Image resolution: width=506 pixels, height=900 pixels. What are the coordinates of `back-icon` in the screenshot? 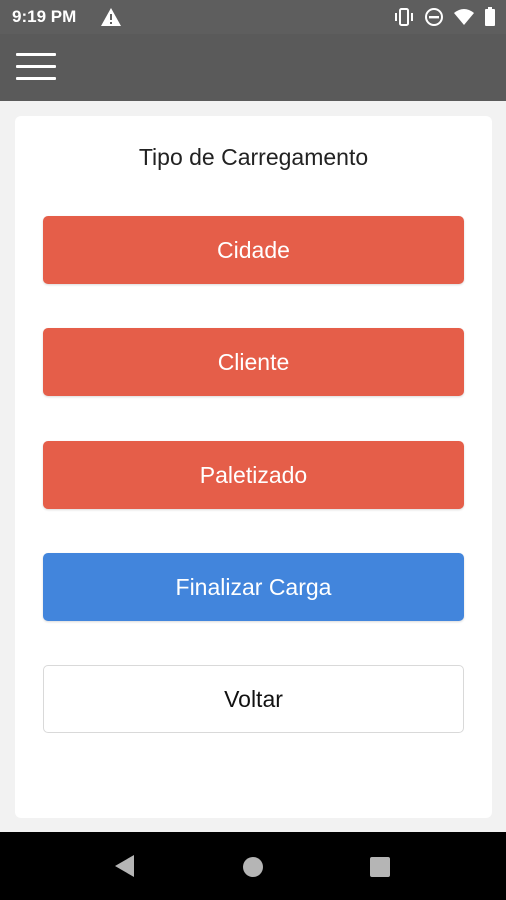 It's located at (125, 866).